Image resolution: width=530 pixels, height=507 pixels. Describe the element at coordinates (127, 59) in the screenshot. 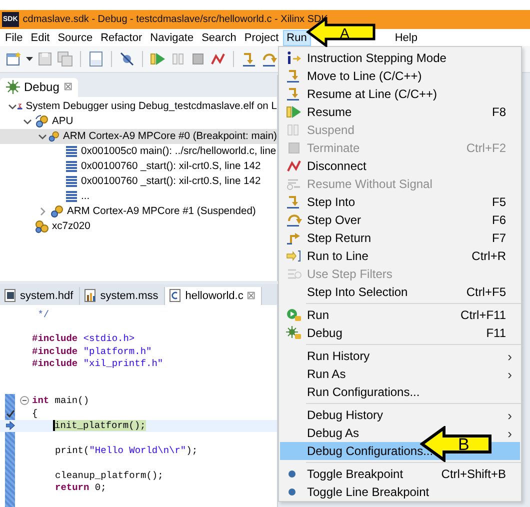

I see `skip-breakpoints-icon` at that location.